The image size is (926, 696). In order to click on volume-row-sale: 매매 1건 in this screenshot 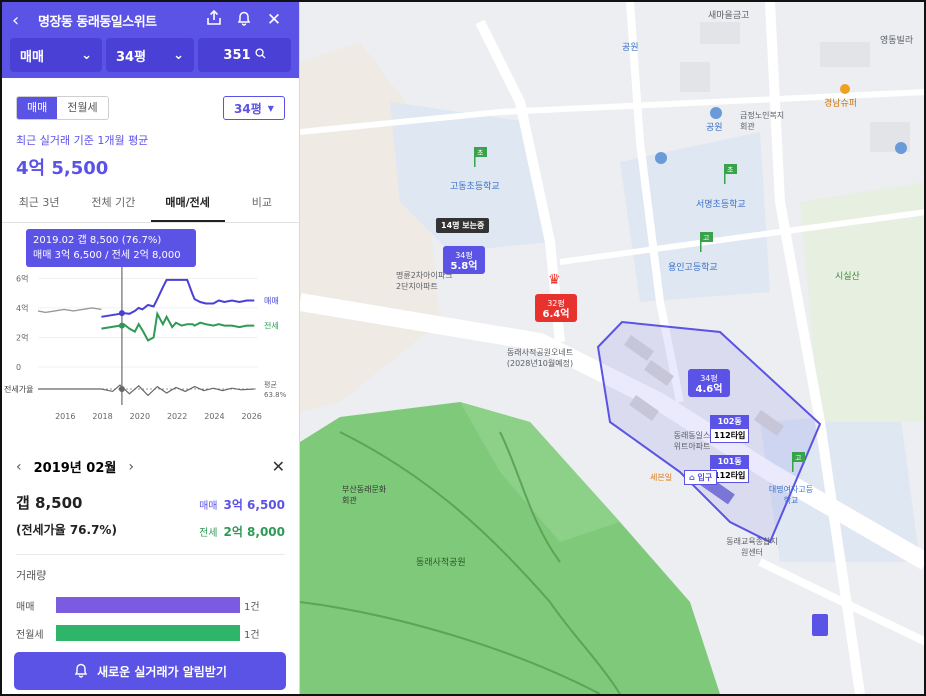, I will do `click(150, 605)`.